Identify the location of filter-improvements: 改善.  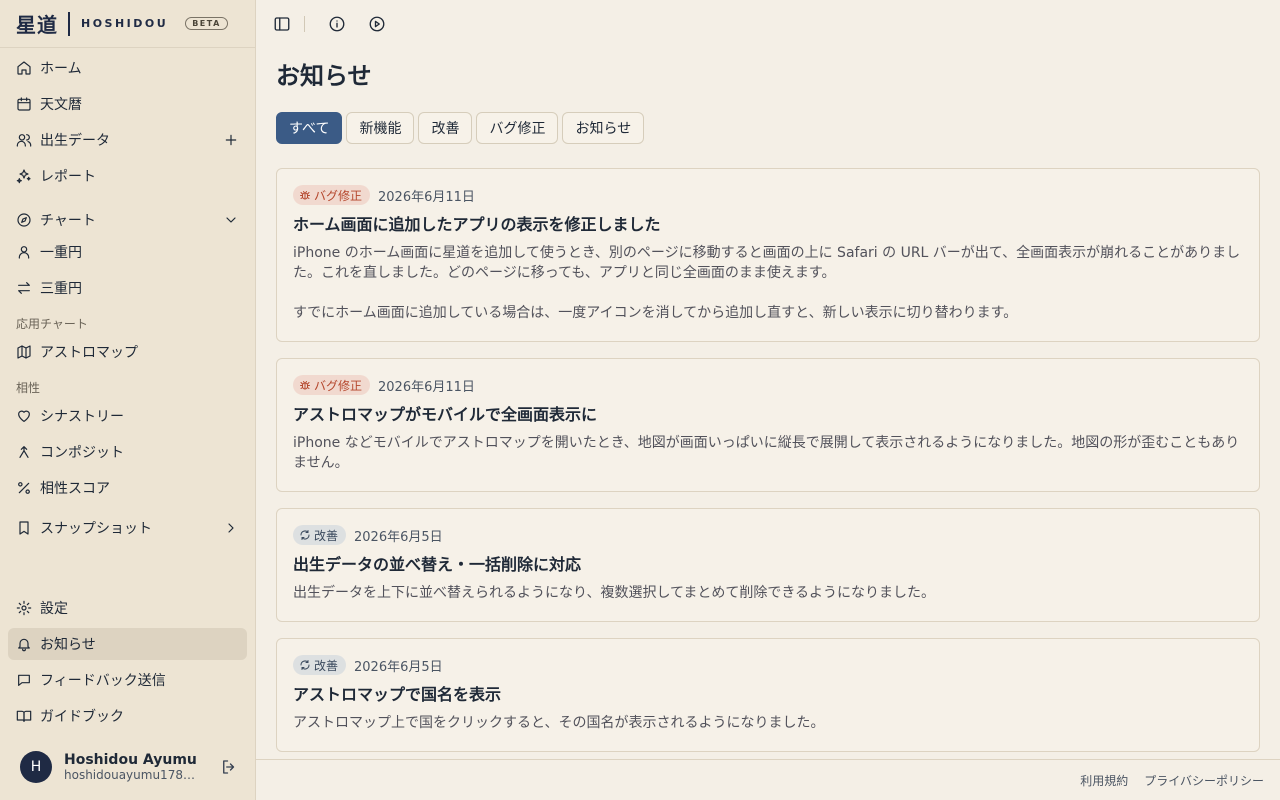
(445, 128).